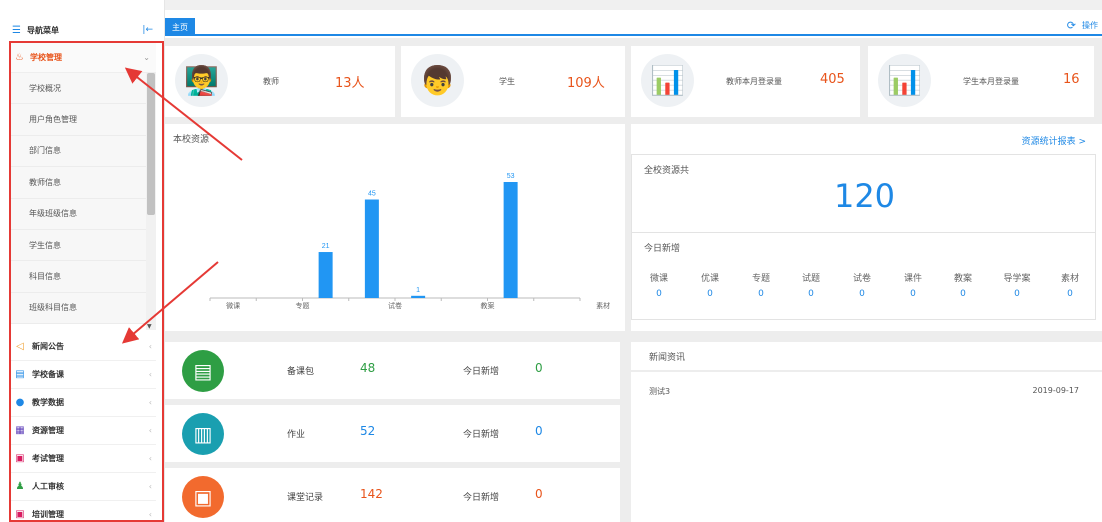 This screenshot has width=1102, height=522. Describe the element at coordinates (667, 171) in the screenshot. I see `total-label: 全校资源共` at that location.